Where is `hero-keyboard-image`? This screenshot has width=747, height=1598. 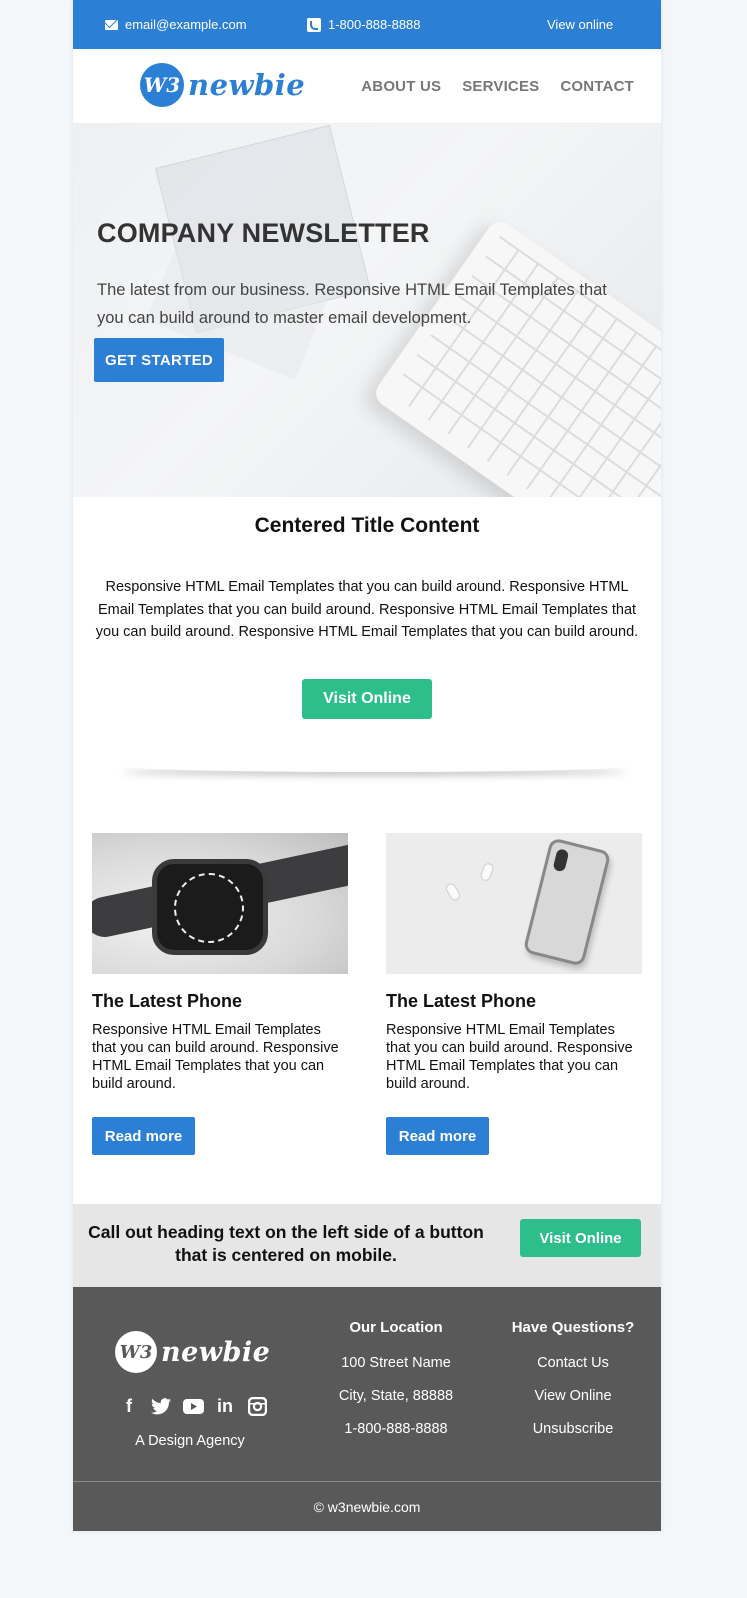
hero-keyboard-image is located at coordinates (515, 356).